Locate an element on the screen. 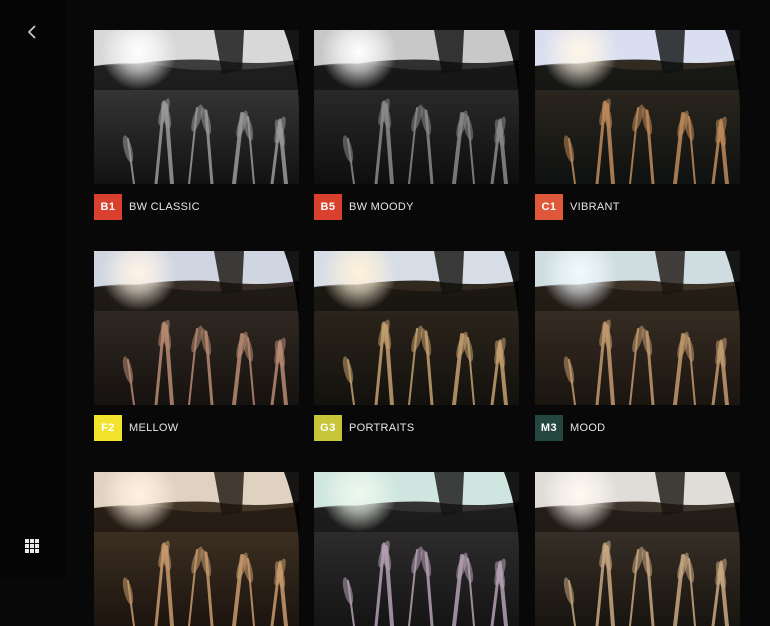 Image resolution: width=770 pixels, height=626 pixels. chevron-left-icon is located at coordinates (31, 32).